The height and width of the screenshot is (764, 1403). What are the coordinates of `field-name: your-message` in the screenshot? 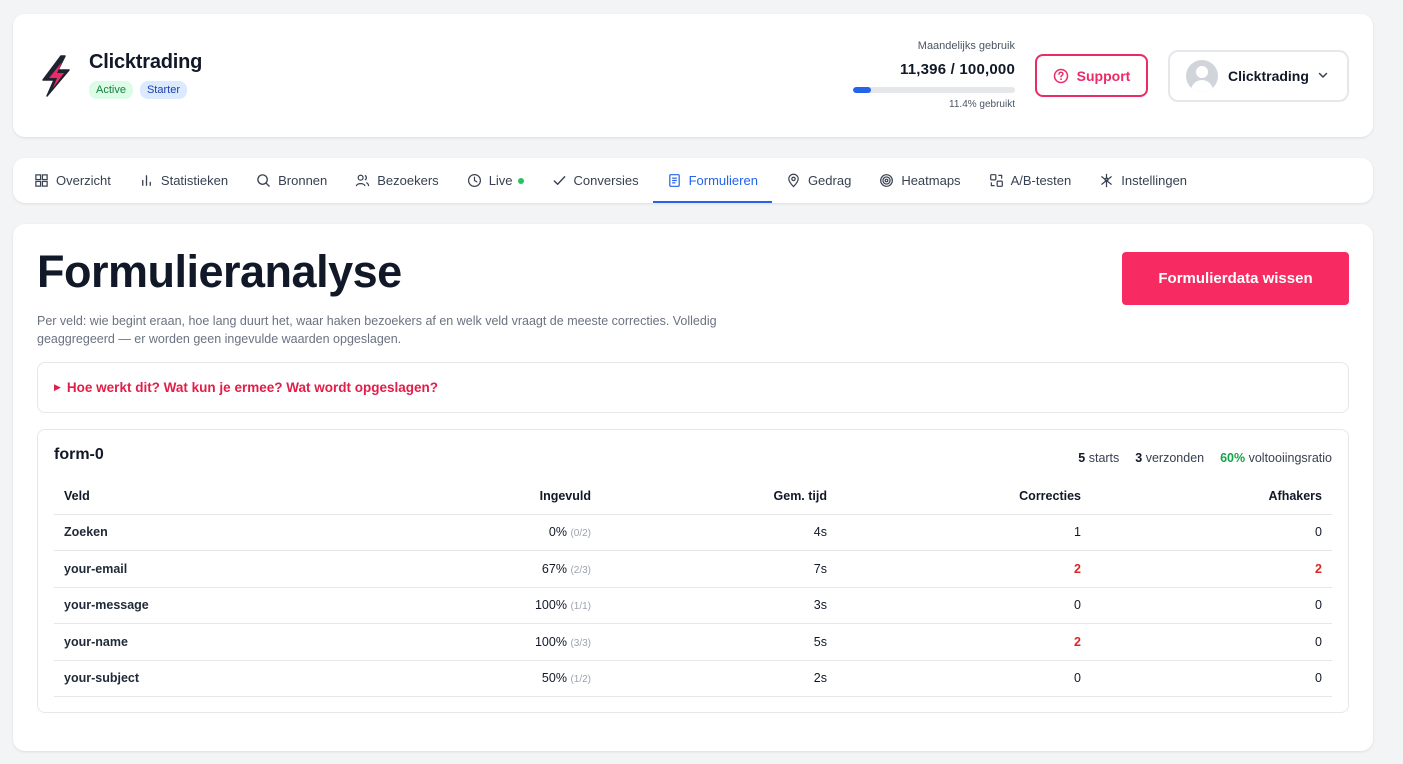 It's located at (244, 605).